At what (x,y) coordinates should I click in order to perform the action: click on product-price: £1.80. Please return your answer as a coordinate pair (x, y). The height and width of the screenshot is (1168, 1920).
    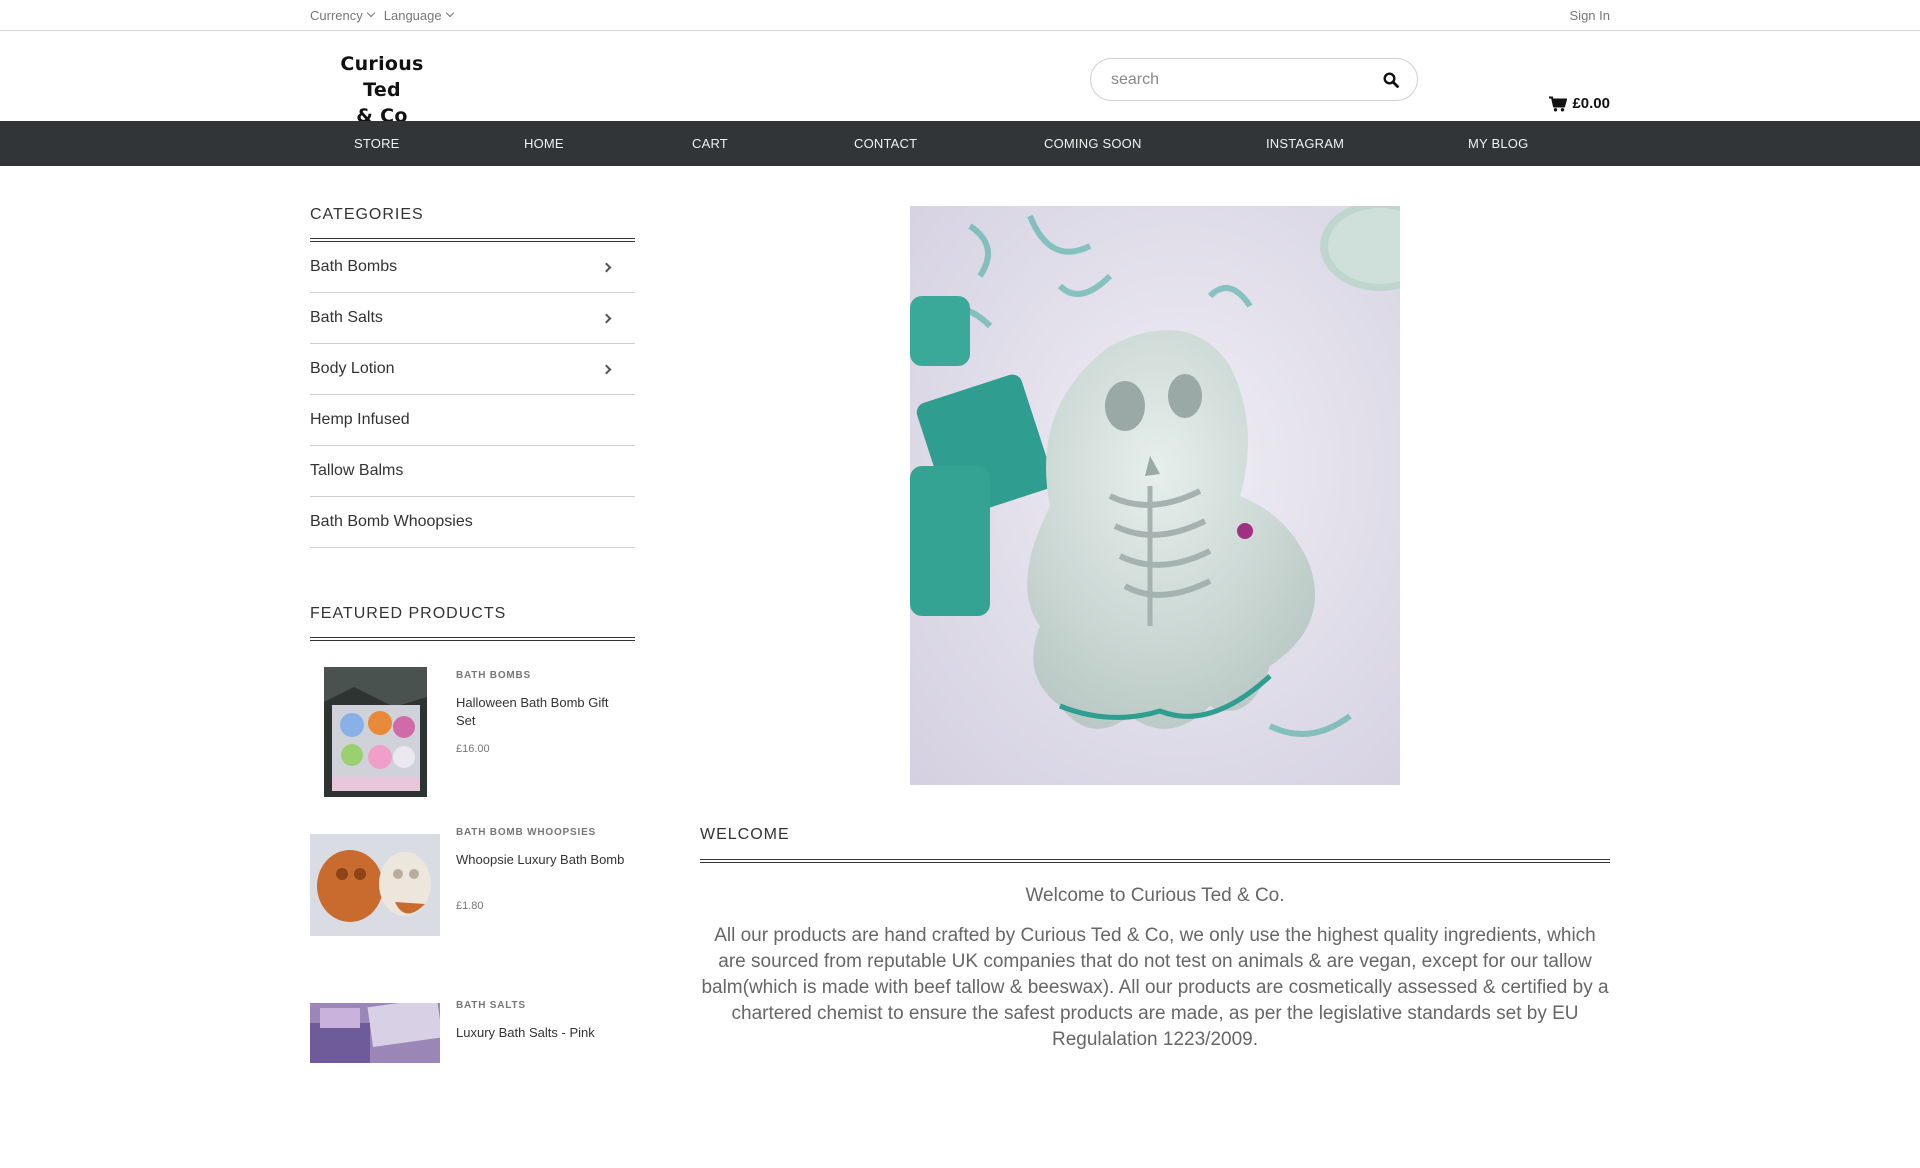
    Looking at the image, I should click on (470, 906).